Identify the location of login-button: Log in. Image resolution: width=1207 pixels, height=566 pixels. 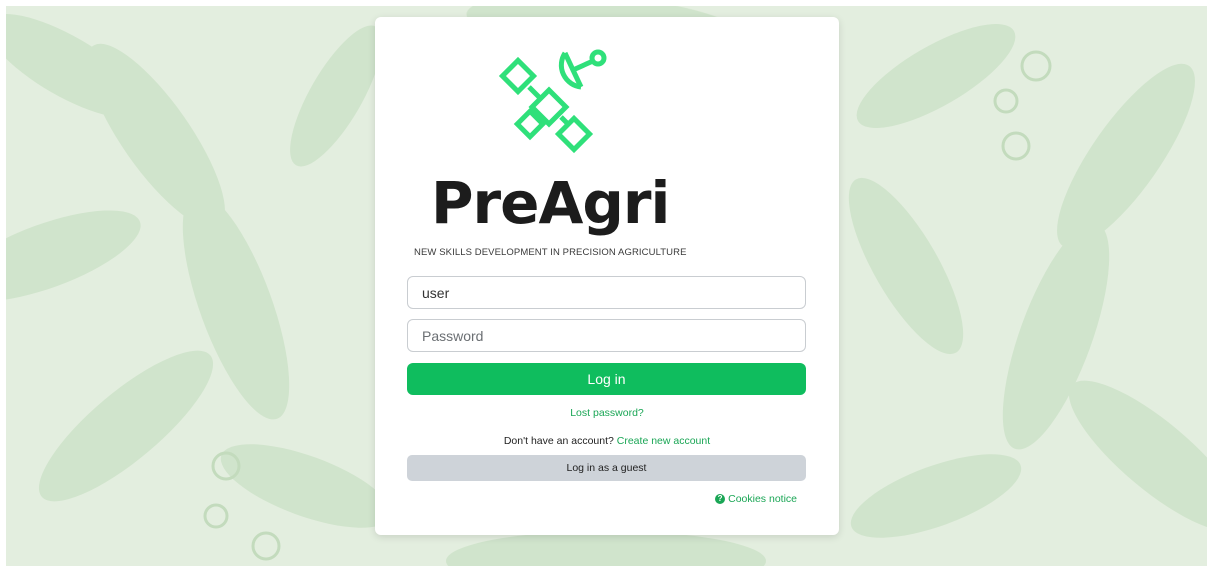
(606, 379).